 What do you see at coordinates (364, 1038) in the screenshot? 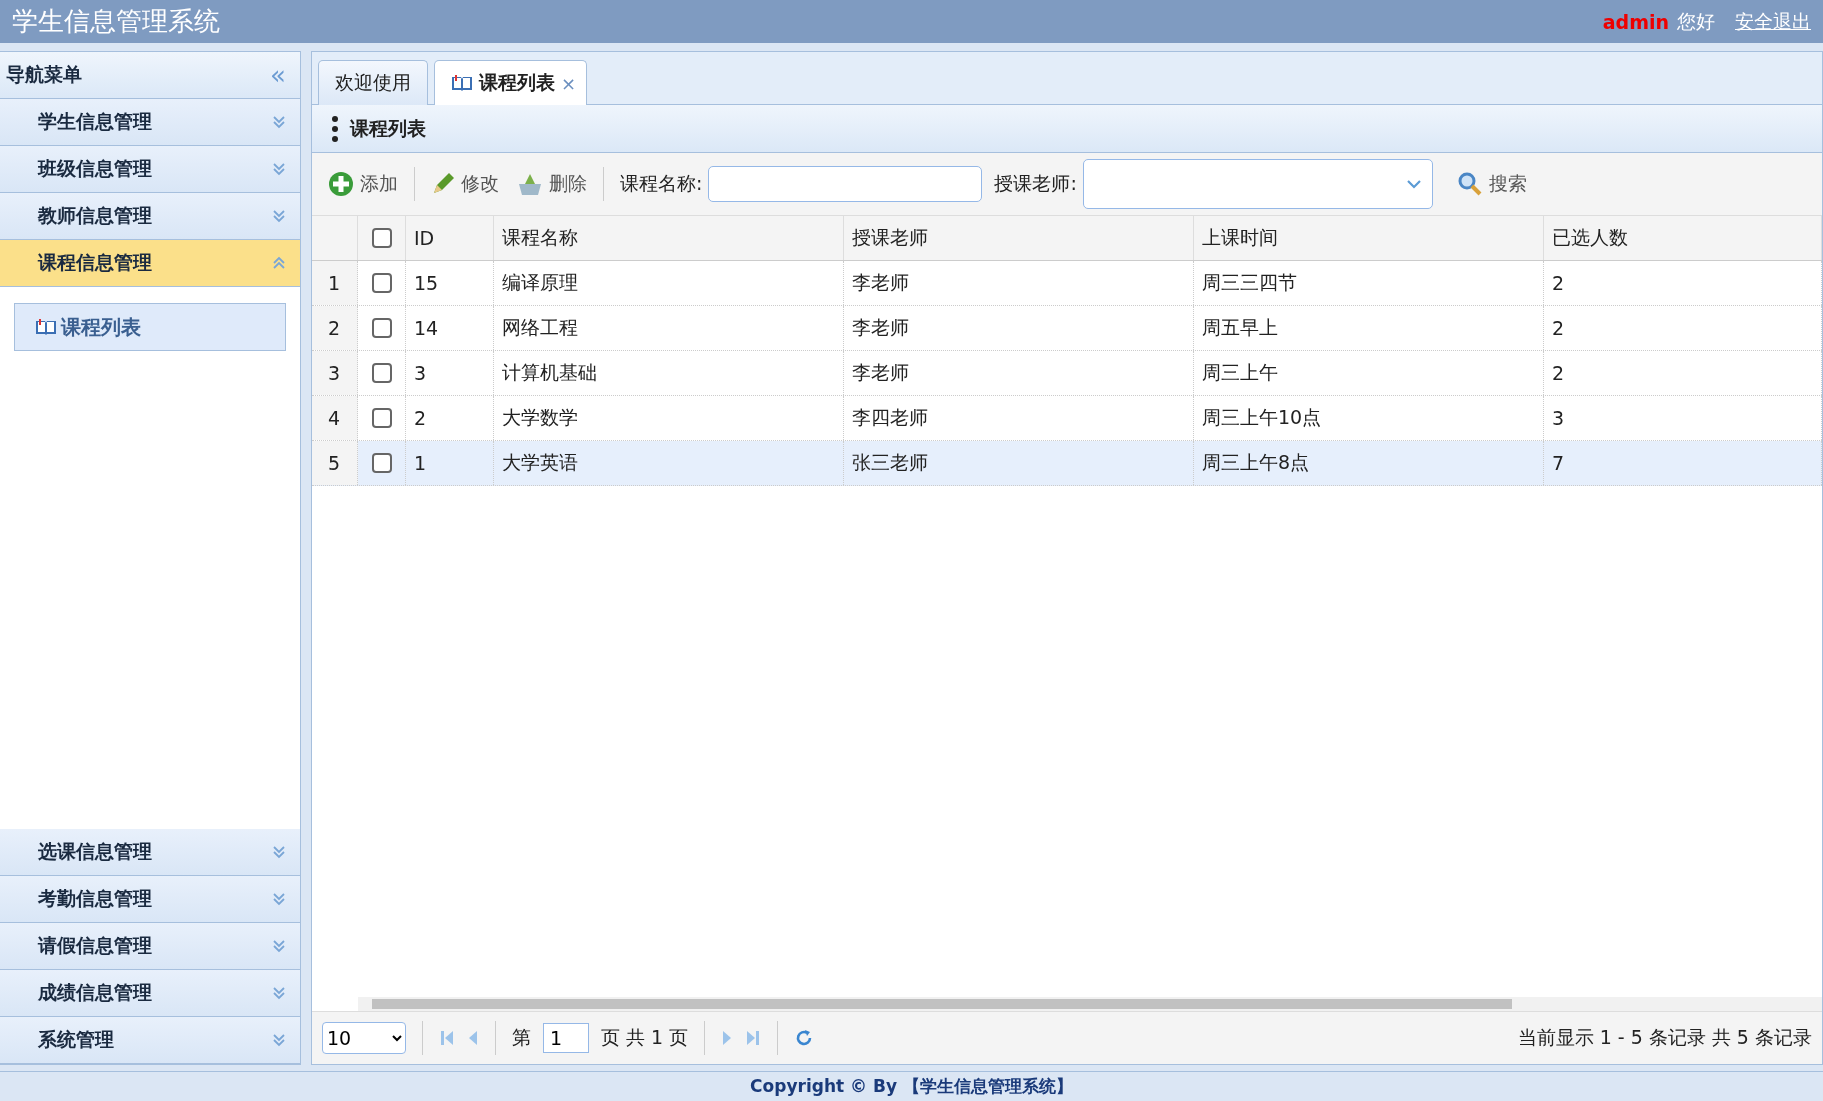
I see `page-size-select: 10` at bounding box center [364, 1038].